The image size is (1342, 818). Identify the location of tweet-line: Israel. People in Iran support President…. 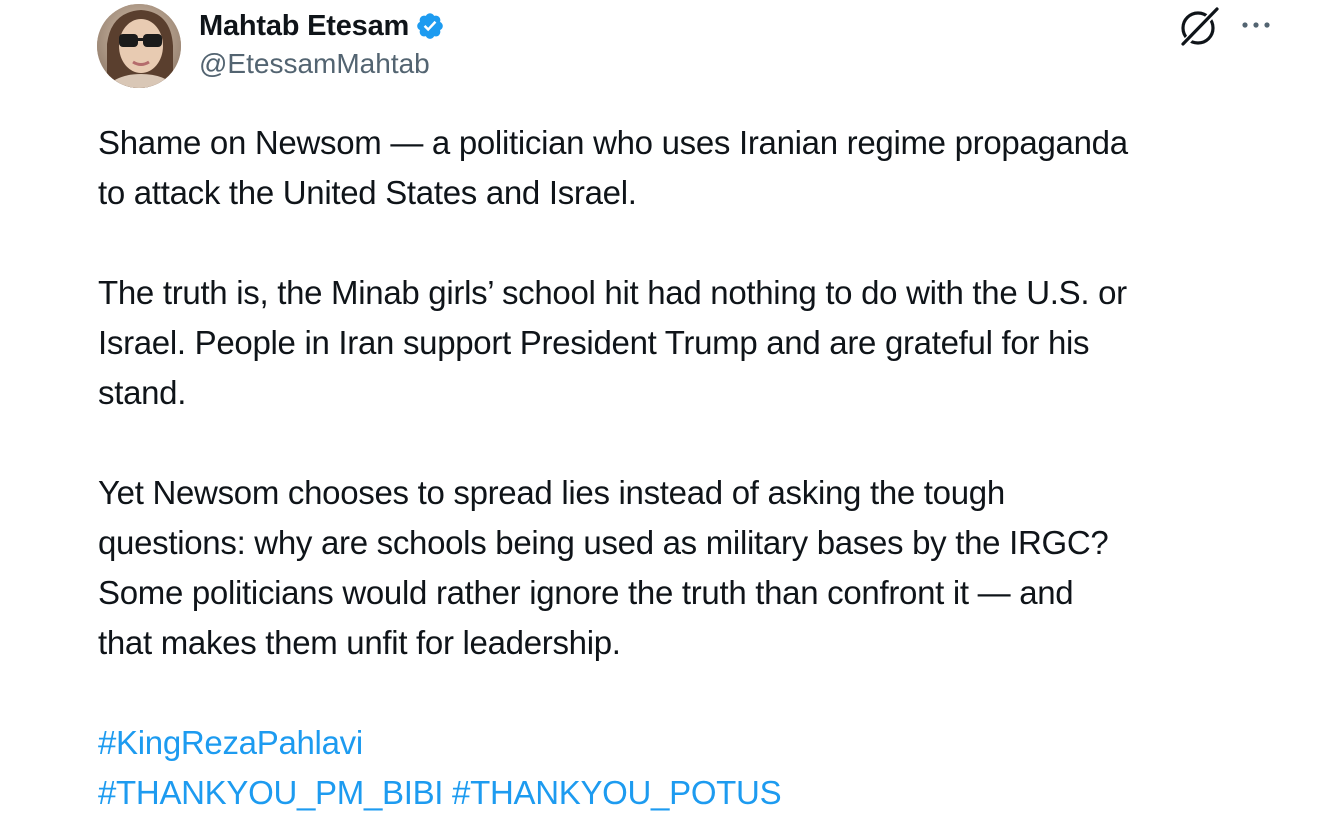
(594, 342).